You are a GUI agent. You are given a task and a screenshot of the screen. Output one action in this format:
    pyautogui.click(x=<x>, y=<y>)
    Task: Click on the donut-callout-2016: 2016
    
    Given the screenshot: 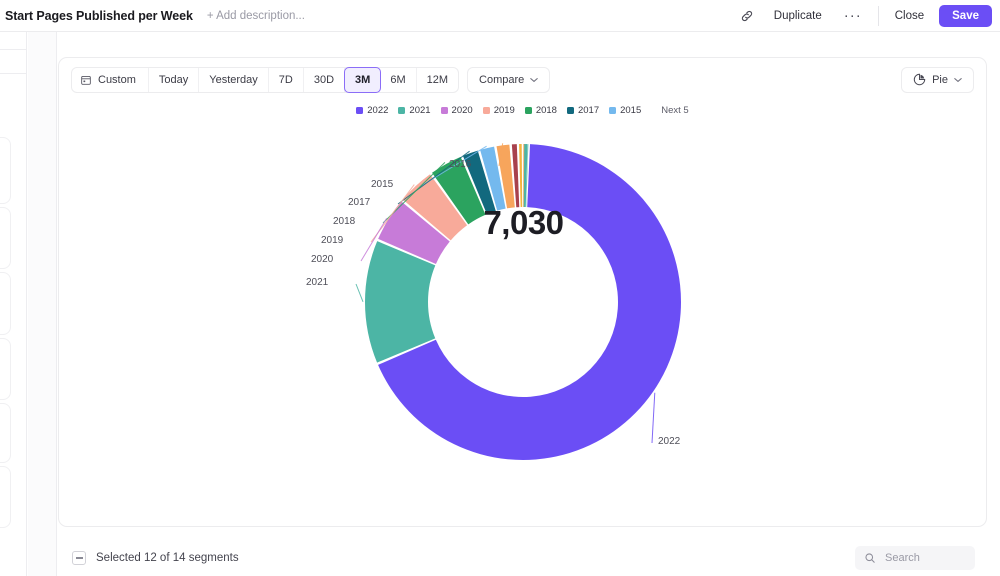 What is the action you would take?
    pyautogui.click(x=460, y=164)
    